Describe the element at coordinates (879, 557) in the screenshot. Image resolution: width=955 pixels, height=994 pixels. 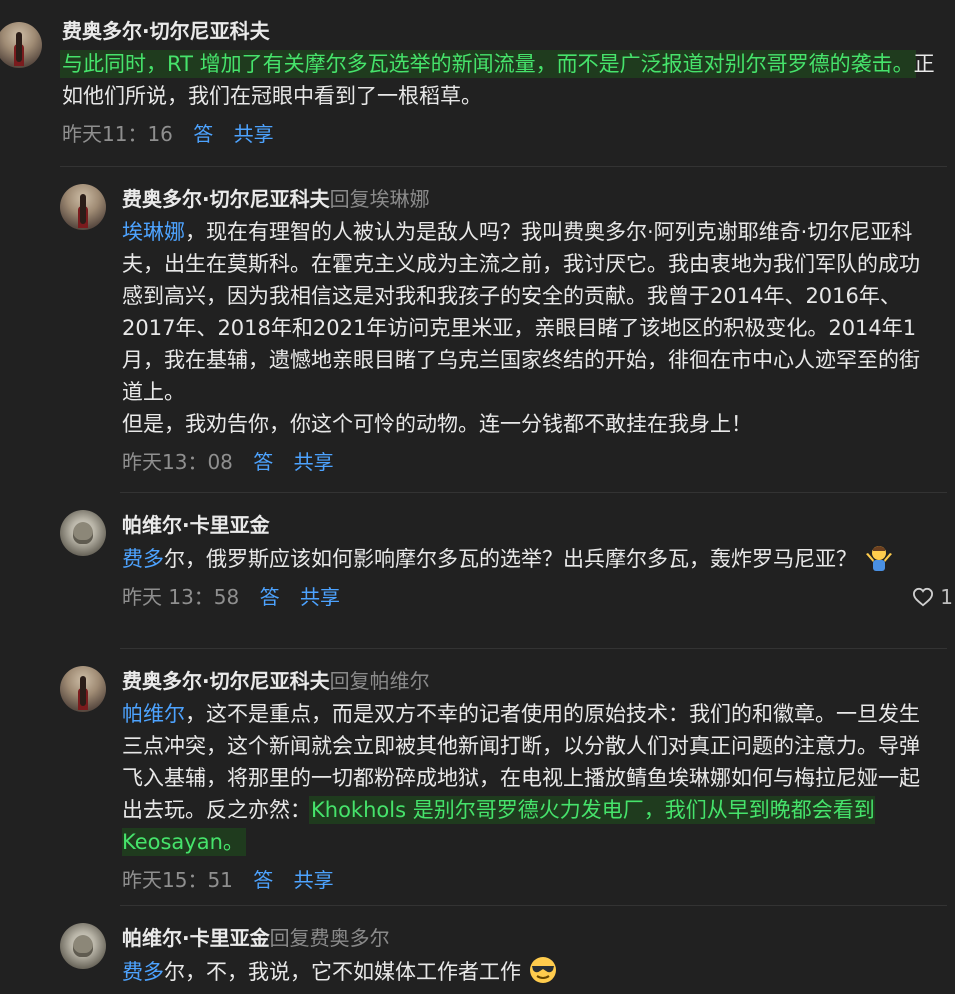
I see `person-shrugging-emoji` at that location.